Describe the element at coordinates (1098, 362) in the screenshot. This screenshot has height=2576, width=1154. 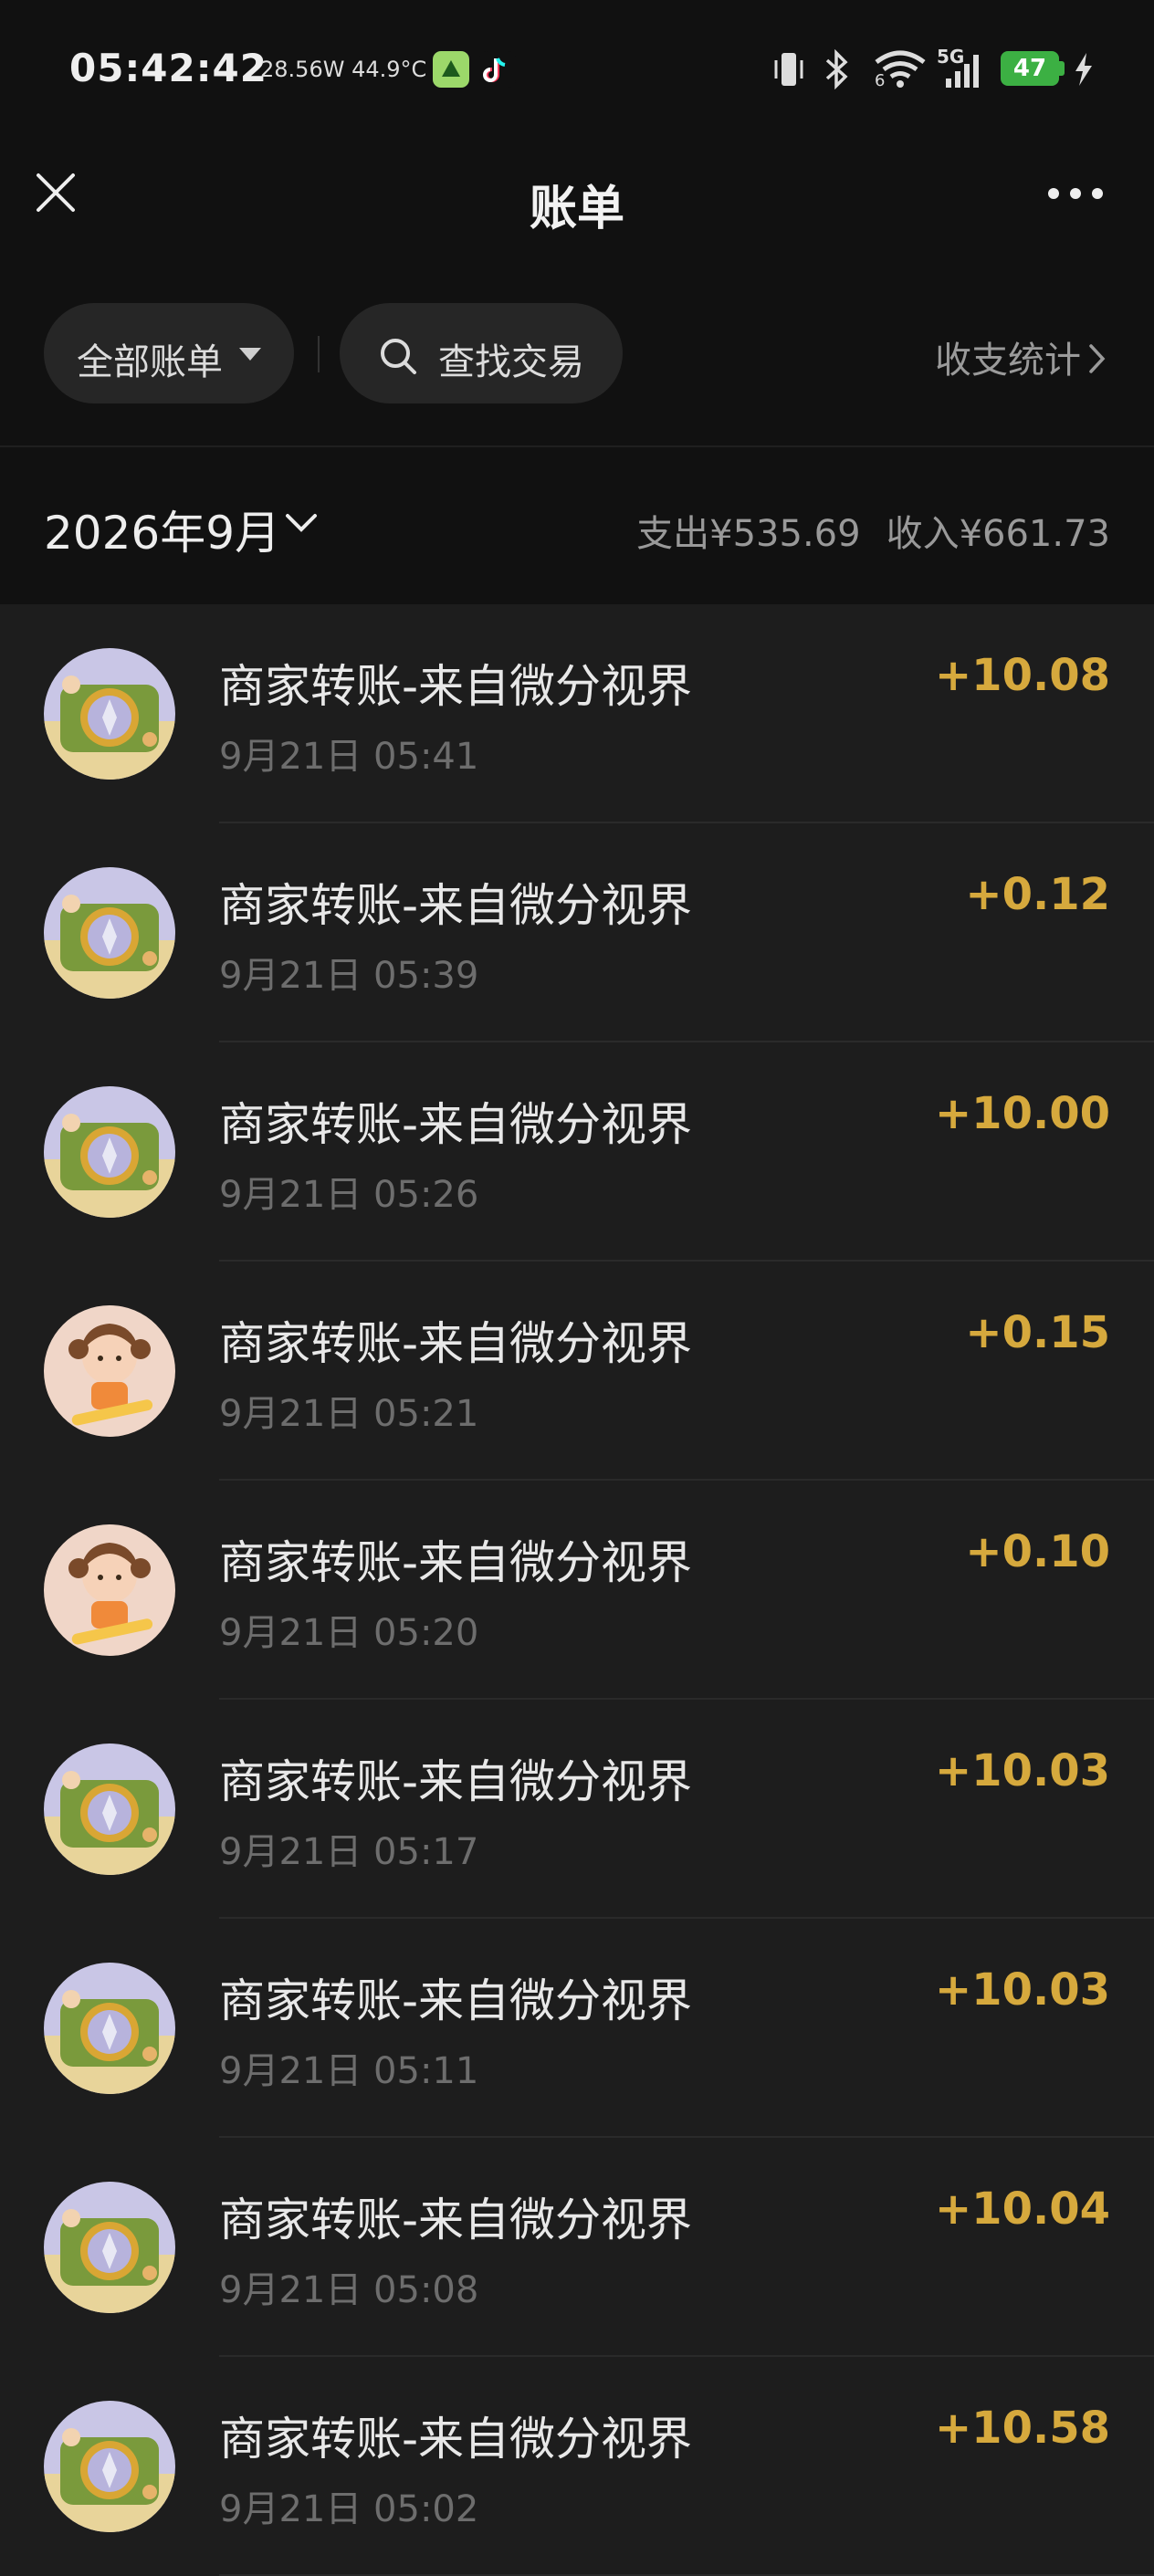
I see `chevron-right-icon` at that location.